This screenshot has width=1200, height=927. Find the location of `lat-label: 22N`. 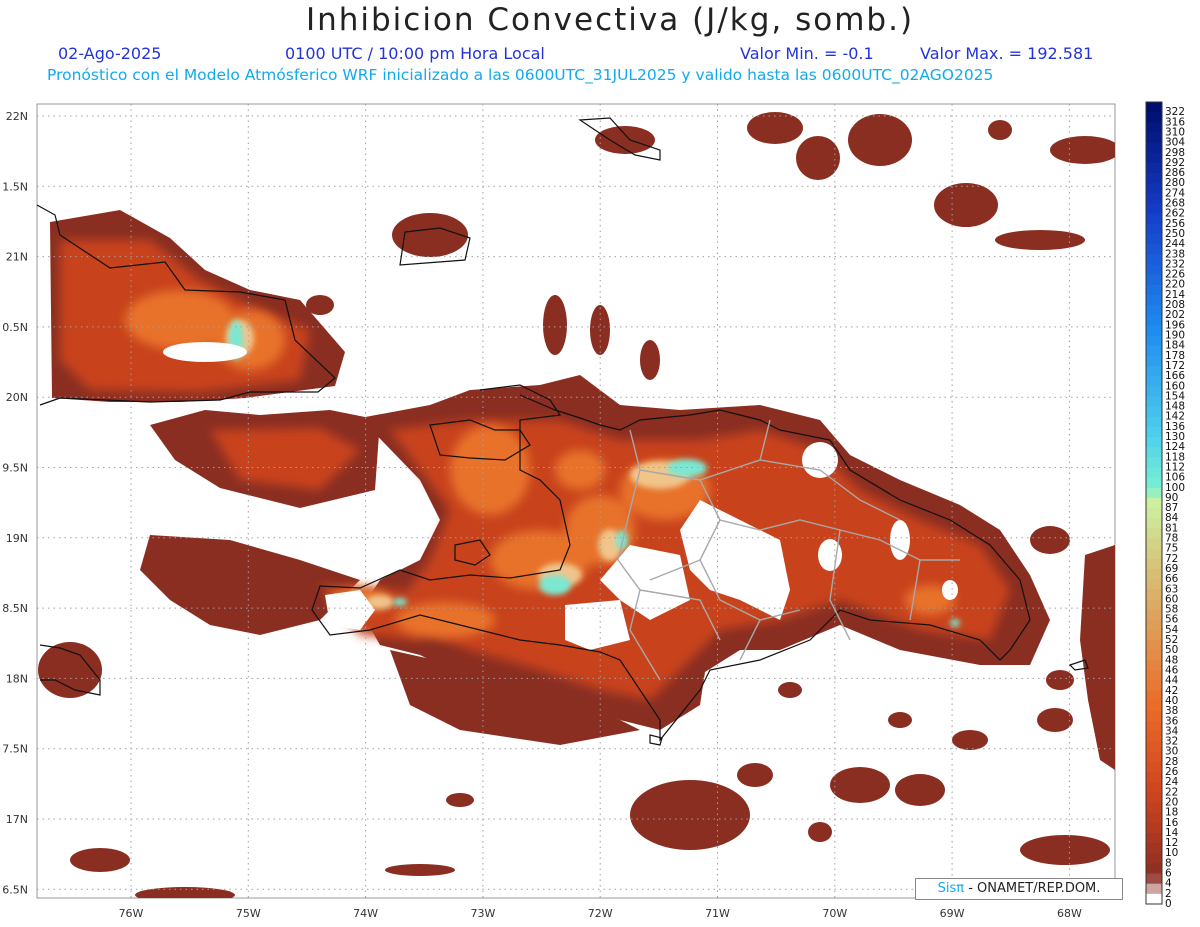

lat-label: 22N is located at coordinates (17, 116).